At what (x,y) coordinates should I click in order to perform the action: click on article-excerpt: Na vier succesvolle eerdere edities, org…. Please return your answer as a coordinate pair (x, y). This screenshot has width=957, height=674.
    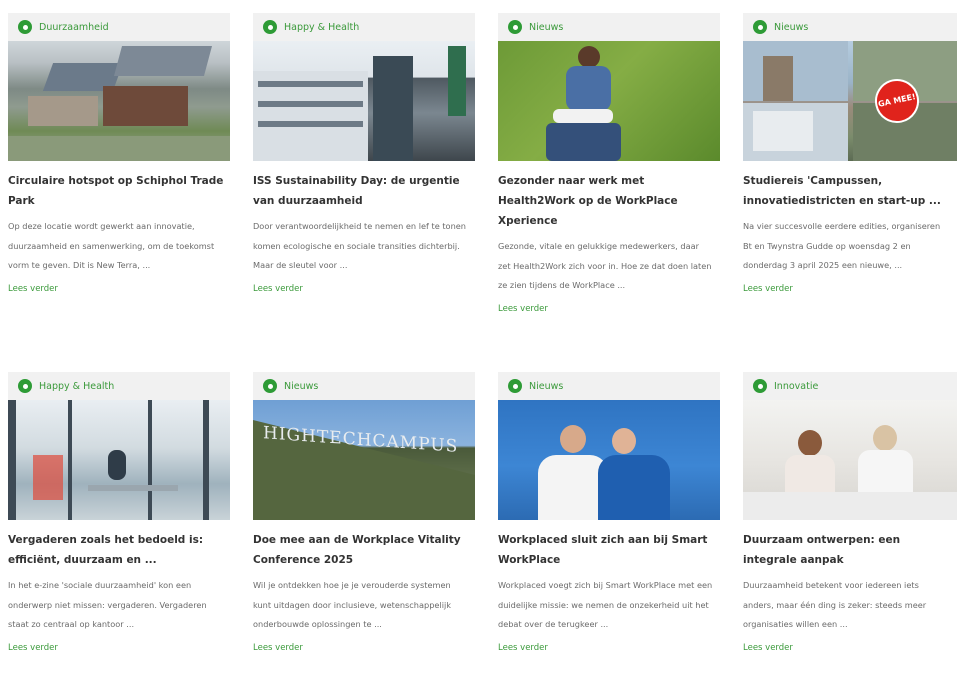
    Looking at the image, I should click on (842, 245).